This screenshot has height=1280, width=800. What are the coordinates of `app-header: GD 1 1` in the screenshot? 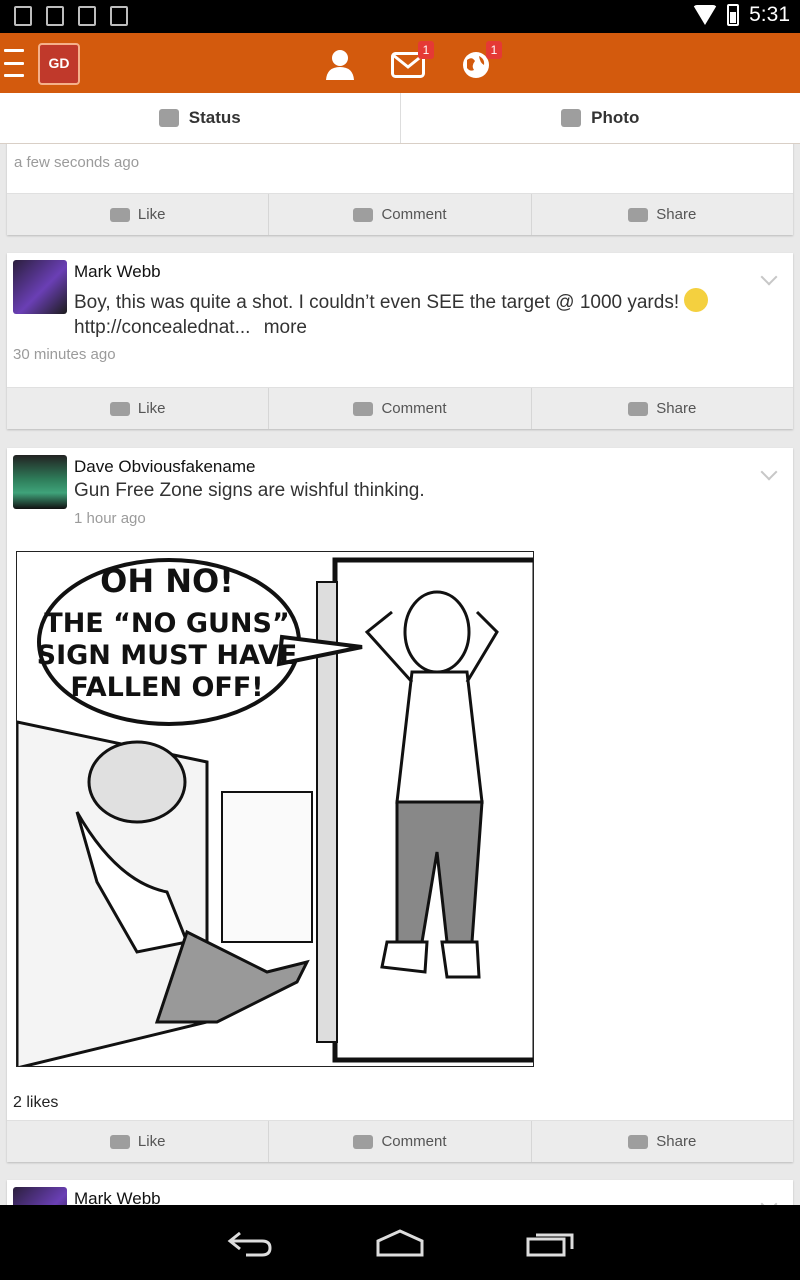 It's located at (400, 63).